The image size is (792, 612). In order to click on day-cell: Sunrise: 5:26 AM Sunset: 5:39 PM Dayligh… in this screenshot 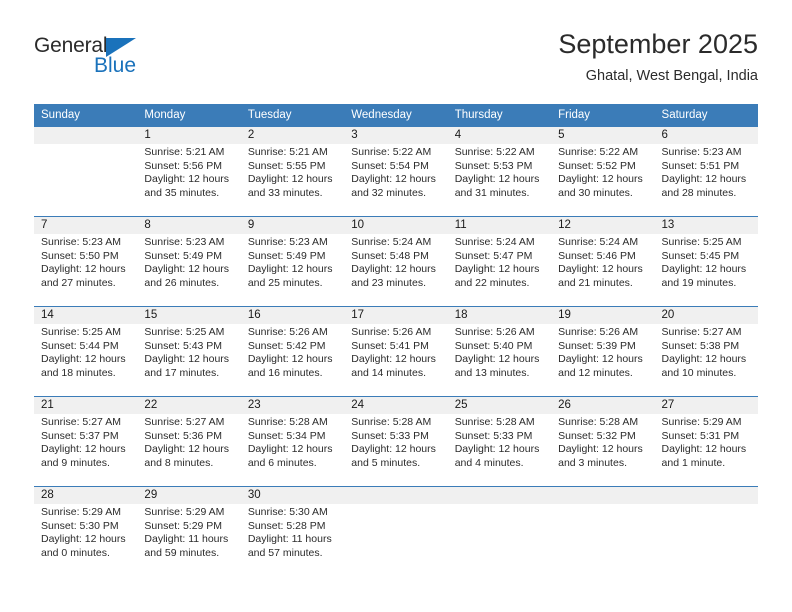, I will do `click(602, 360)`.